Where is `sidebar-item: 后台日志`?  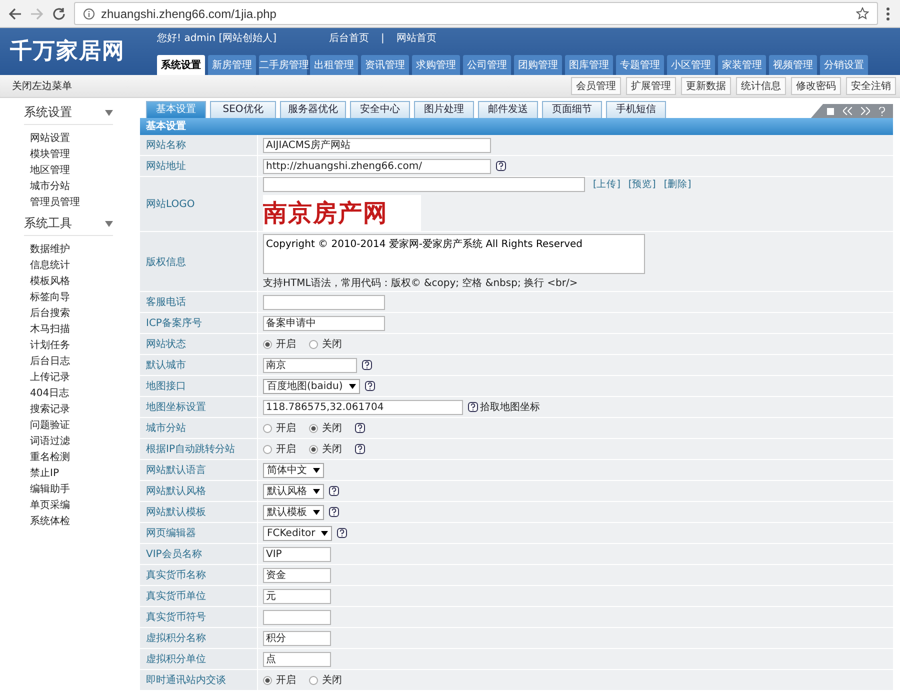
sidebar-item: 后台日志 is located at coordinates (68, 362).